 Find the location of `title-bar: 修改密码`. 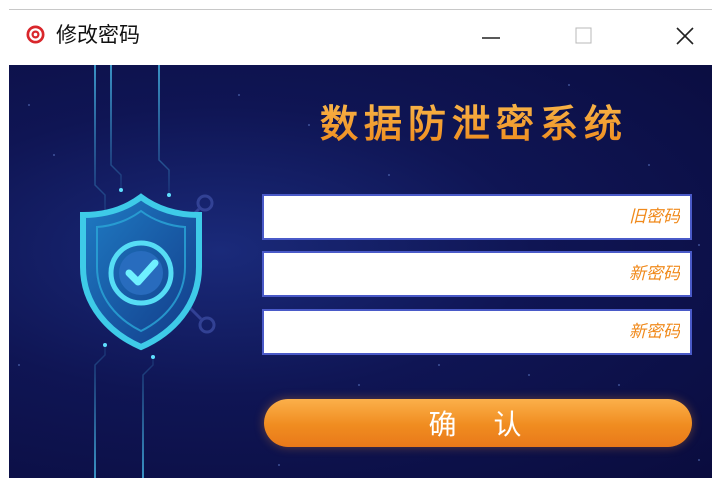

title-bar: 修改密码 is located at coordinates (360, 37).